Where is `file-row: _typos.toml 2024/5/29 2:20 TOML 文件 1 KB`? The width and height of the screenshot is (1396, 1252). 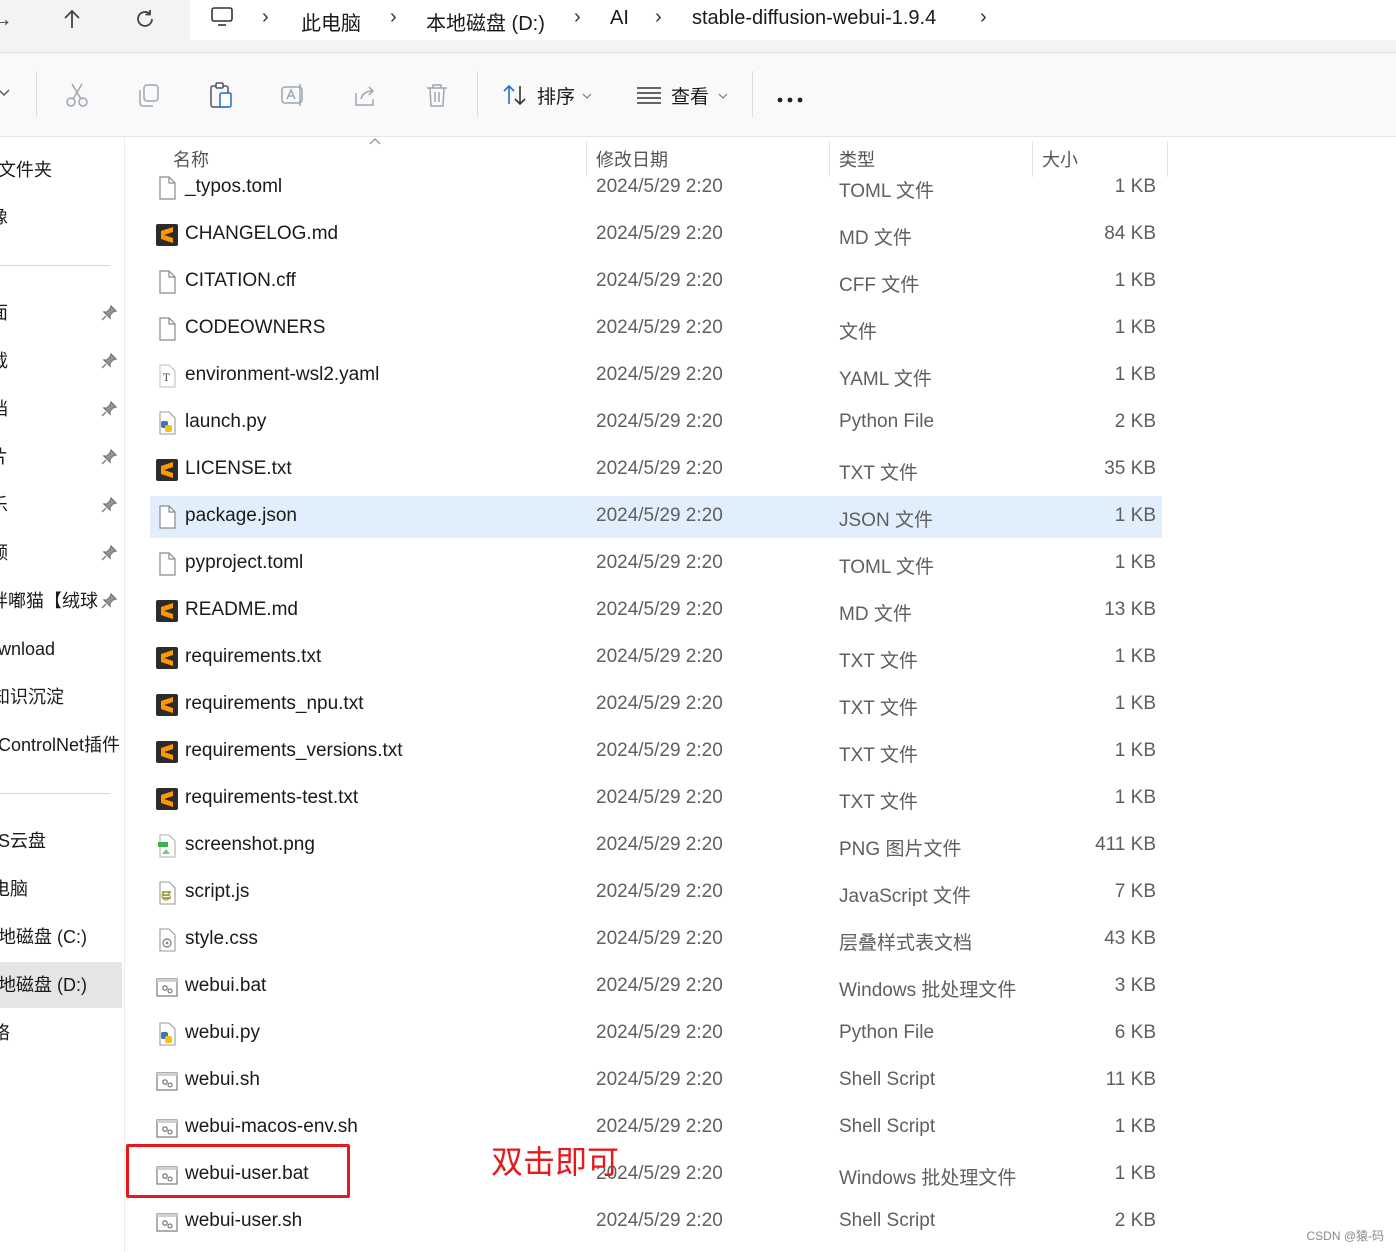 file-row: _typos.toml 2024/5/29 2:20 TOML 文件 1 KB is located at coordinates (656, 188).